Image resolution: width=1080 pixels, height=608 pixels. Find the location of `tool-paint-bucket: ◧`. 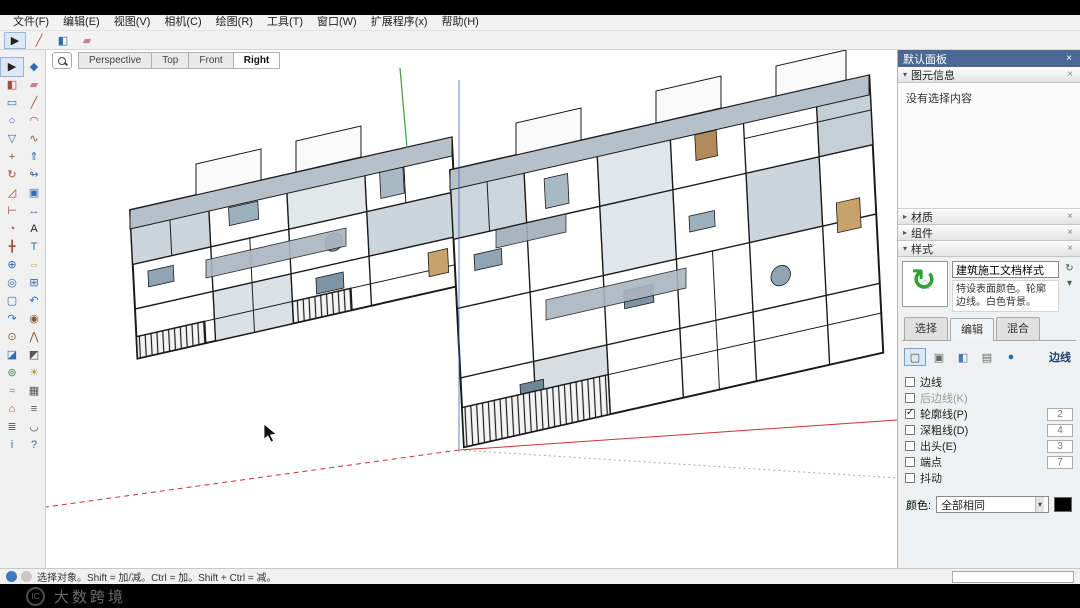

tool-paint-bucket: ◧ is located at coordinates (12, 85).